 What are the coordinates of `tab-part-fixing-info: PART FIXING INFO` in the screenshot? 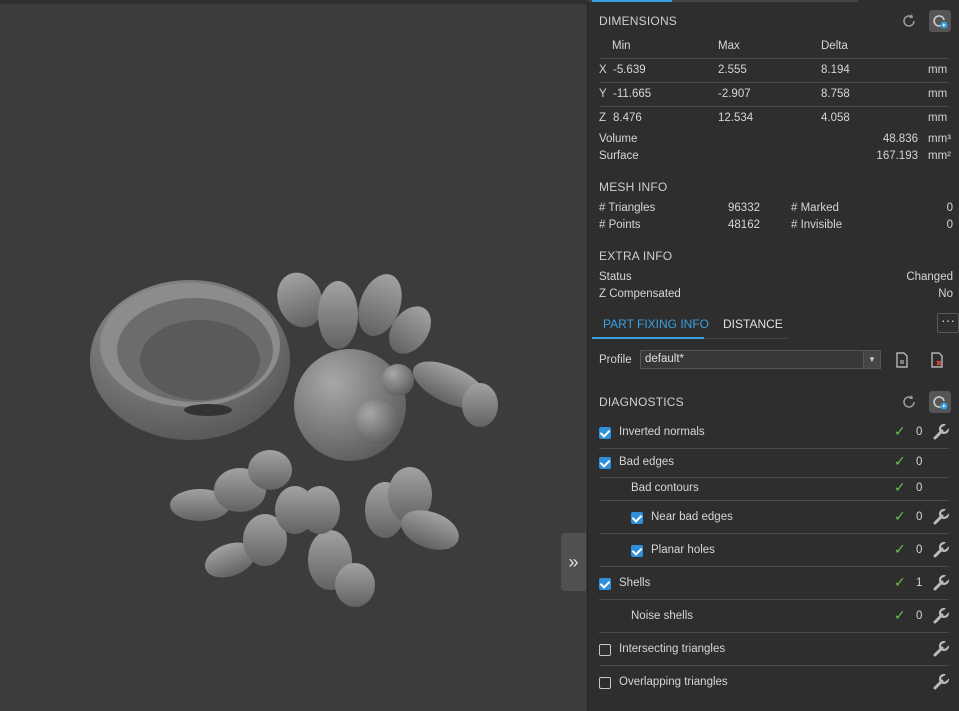 It's located at (656, 324).